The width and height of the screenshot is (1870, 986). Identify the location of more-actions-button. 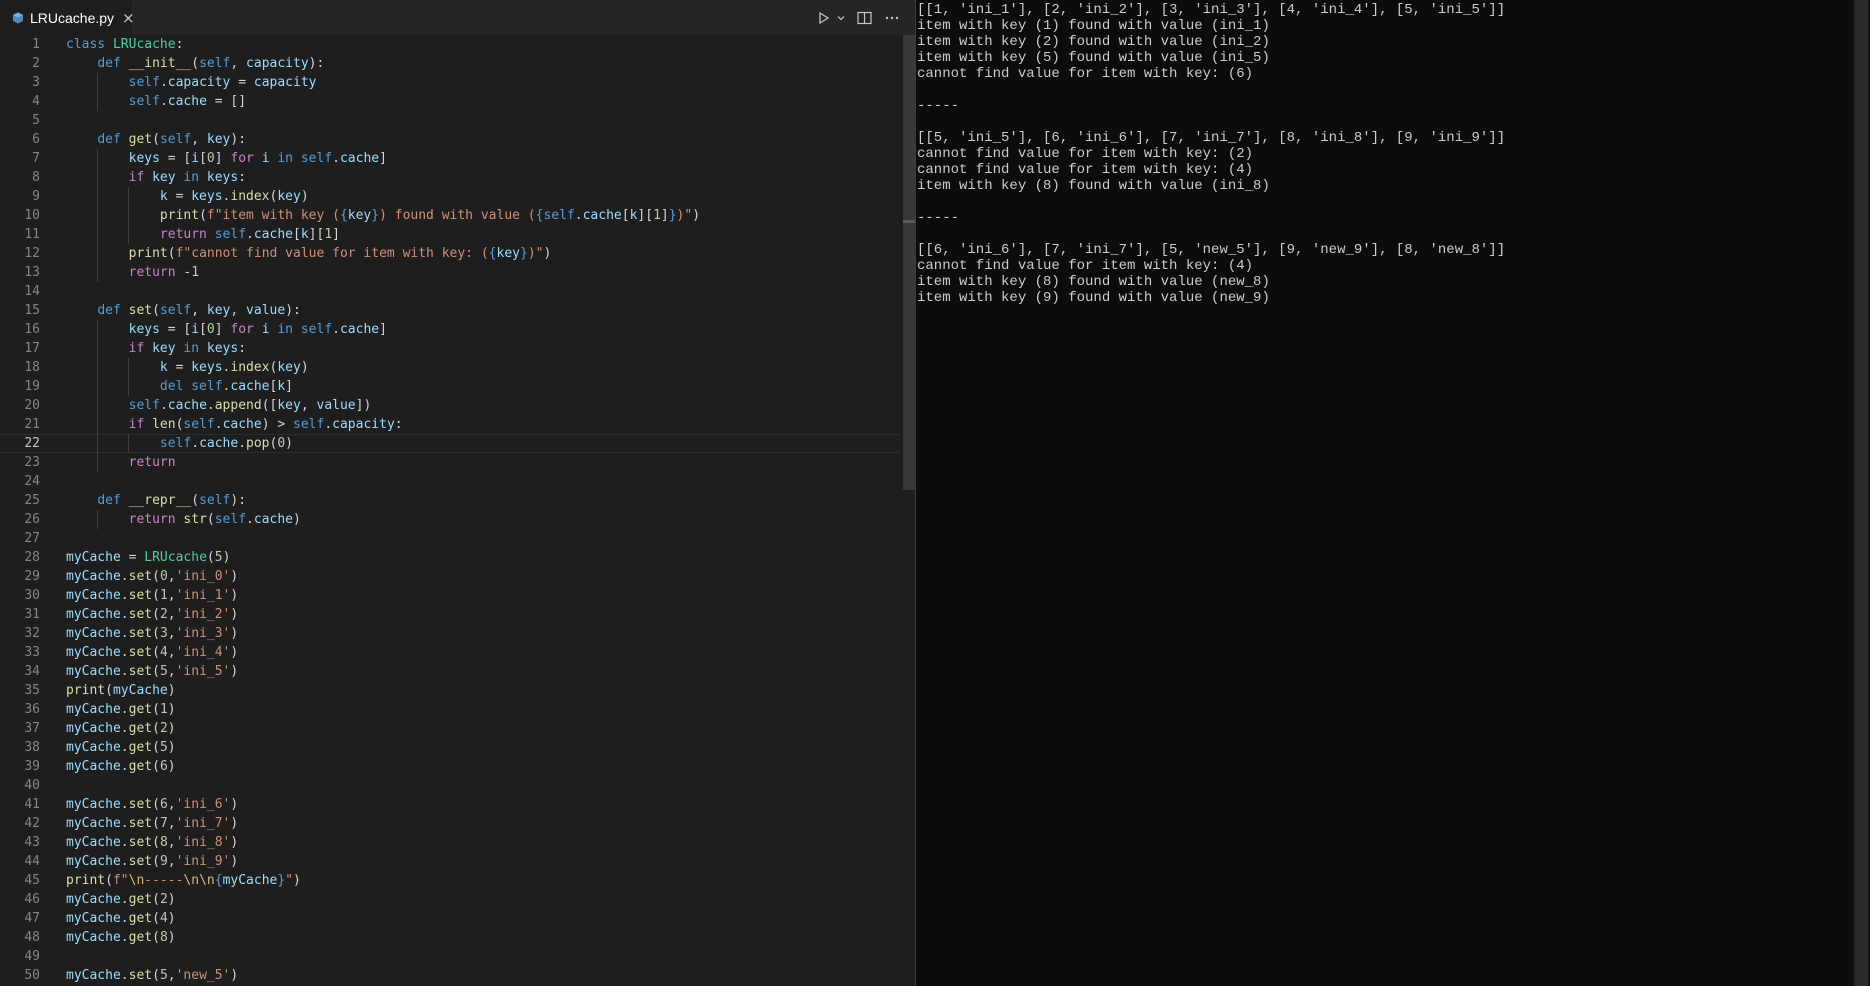
(892, 18).